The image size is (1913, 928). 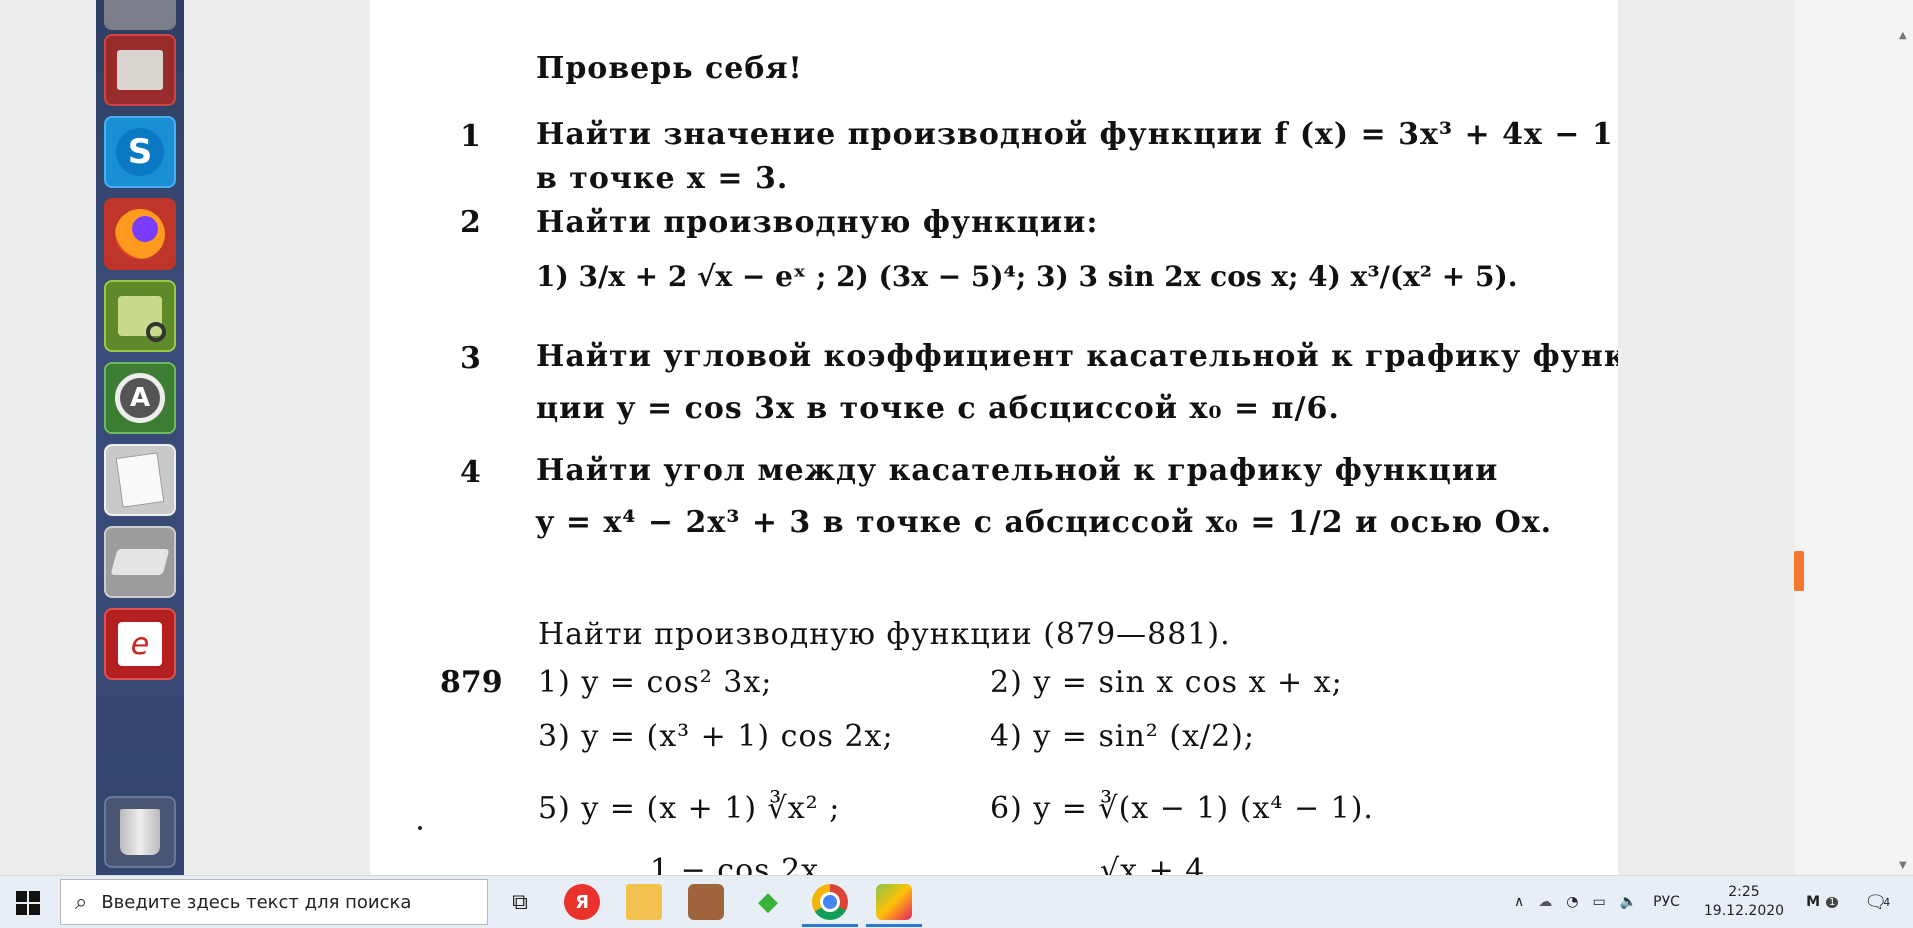 What do you see at coordinates (1887, 902) in the screenshot?
I see `notification-count: 4` at bounding box center [1887, 902].